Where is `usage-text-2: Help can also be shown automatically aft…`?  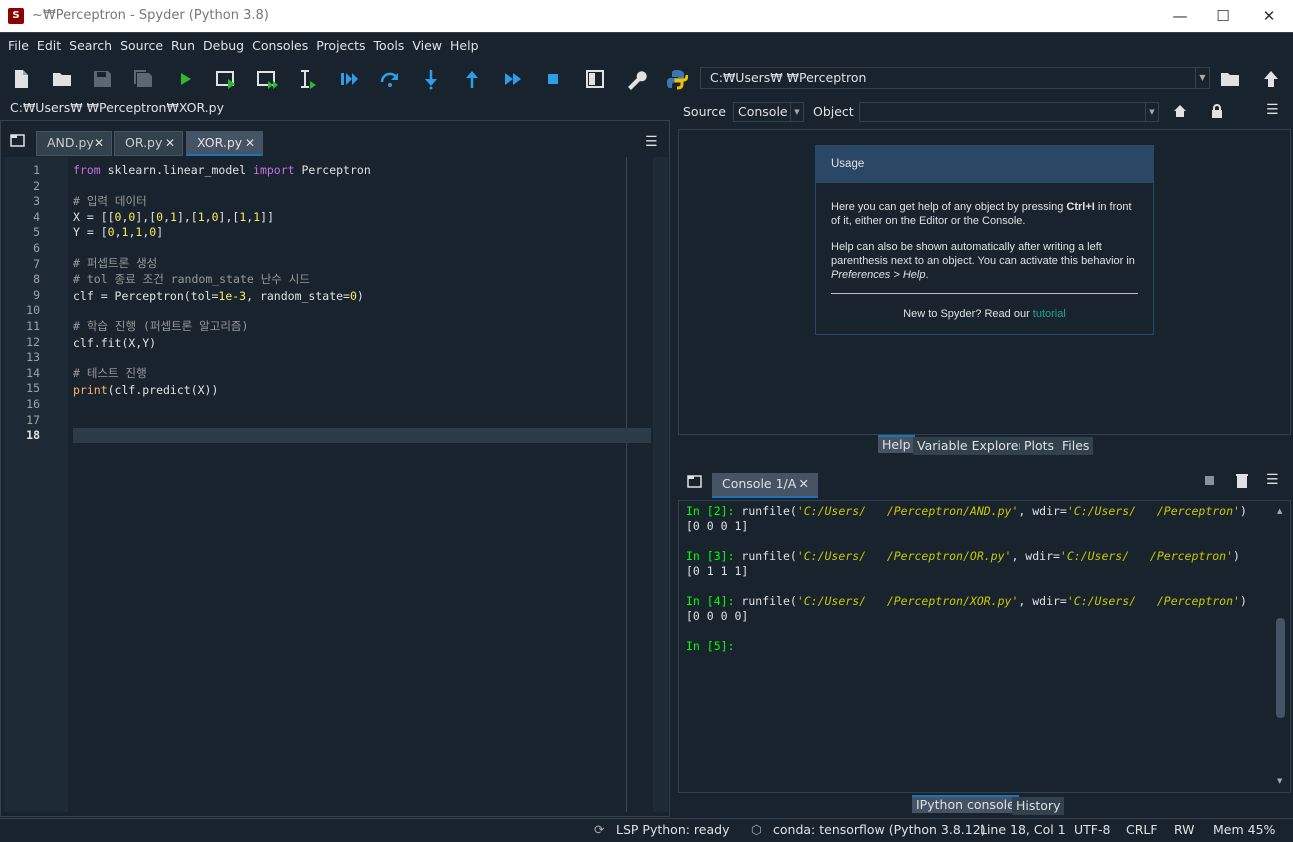 usage-text-2: Help can also be shown automatically aft… is located at coordinates (983, 261).